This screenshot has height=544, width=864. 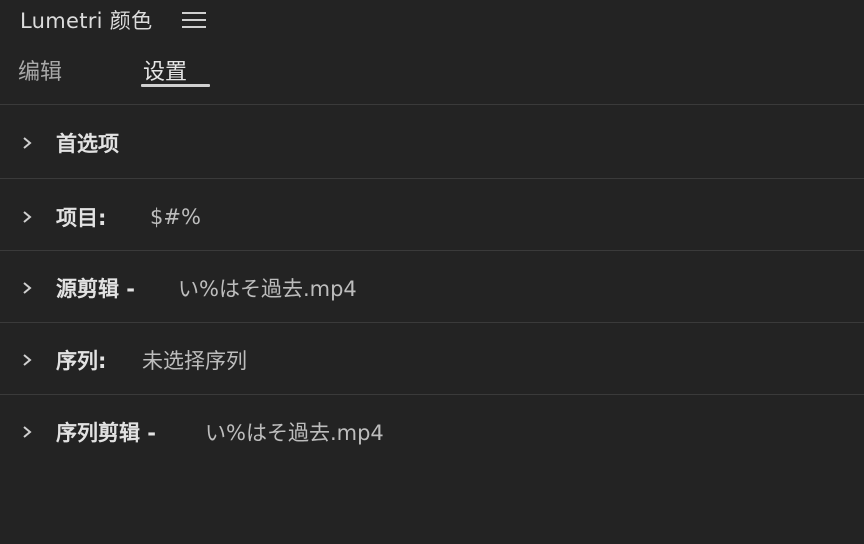 I want to click on section-sequence: 序列: 未选择序列, so click(x=432, y=360).